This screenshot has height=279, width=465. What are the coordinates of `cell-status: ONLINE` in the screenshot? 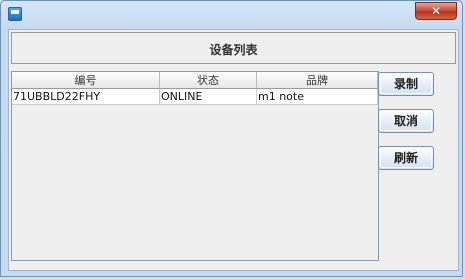 It's located at (208, 97).